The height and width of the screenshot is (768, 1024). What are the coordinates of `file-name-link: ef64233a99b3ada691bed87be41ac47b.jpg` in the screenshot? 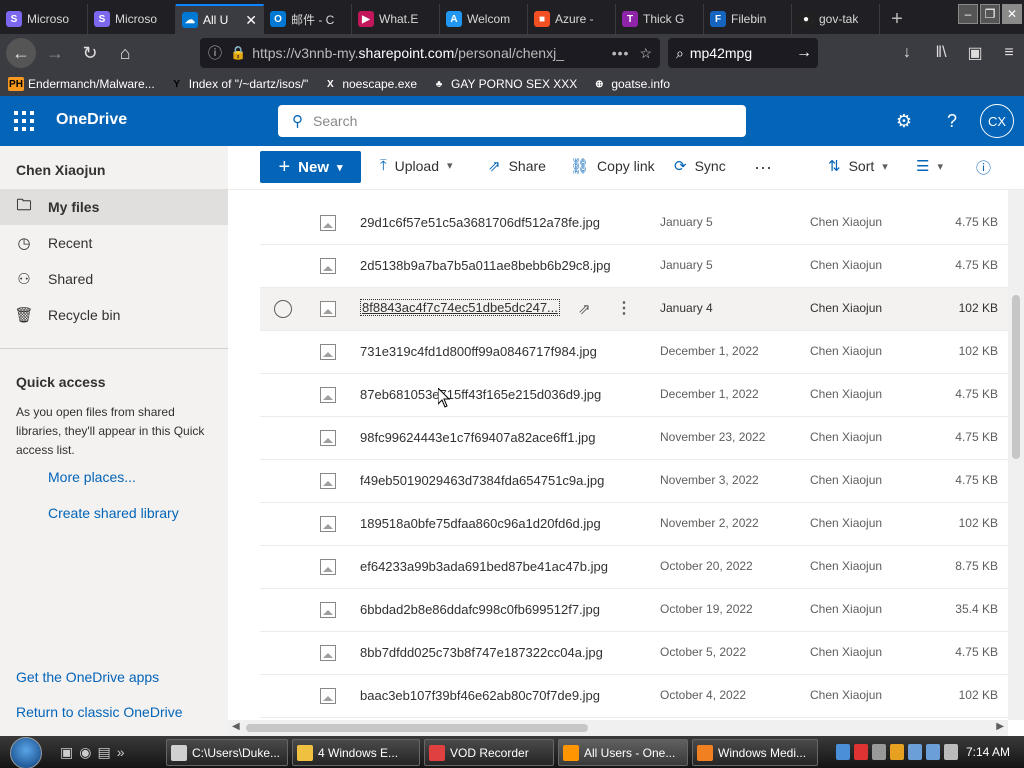 It's located at (484, 566).